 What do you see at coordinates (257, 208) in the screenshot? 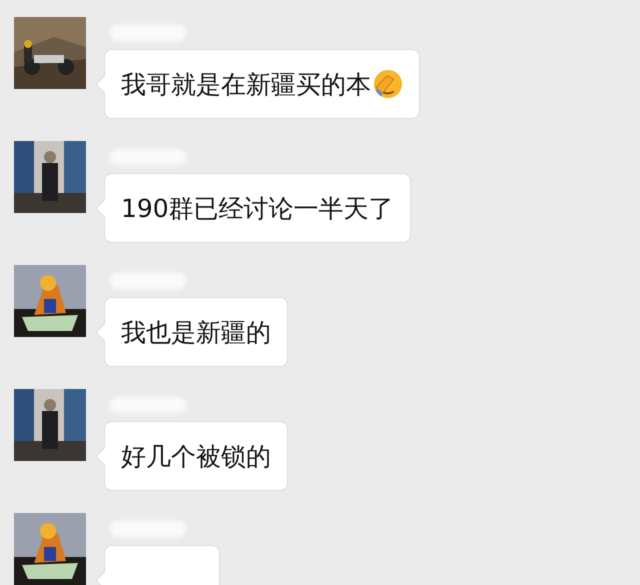
I see `message-text: 190群已经讨论一半天了` at bounding box center [257, 208].